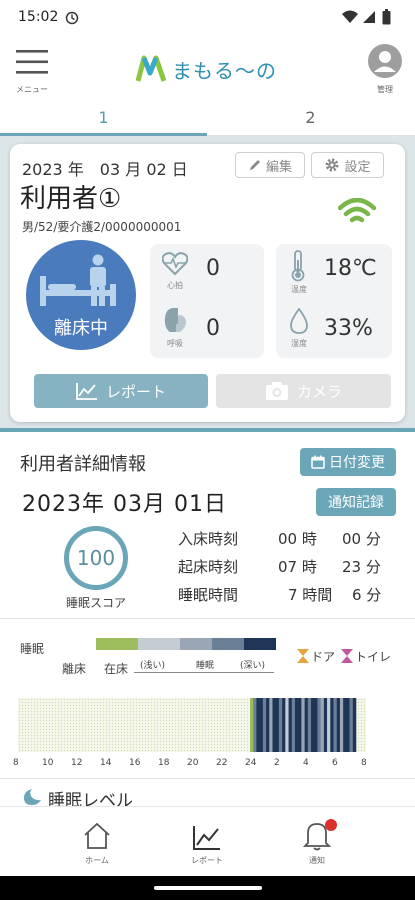 This screenshot has height=900, width=415. Describe the element at coordinates (227, 644) in the screenshot. I see `legend-swatch-mid` at that location.